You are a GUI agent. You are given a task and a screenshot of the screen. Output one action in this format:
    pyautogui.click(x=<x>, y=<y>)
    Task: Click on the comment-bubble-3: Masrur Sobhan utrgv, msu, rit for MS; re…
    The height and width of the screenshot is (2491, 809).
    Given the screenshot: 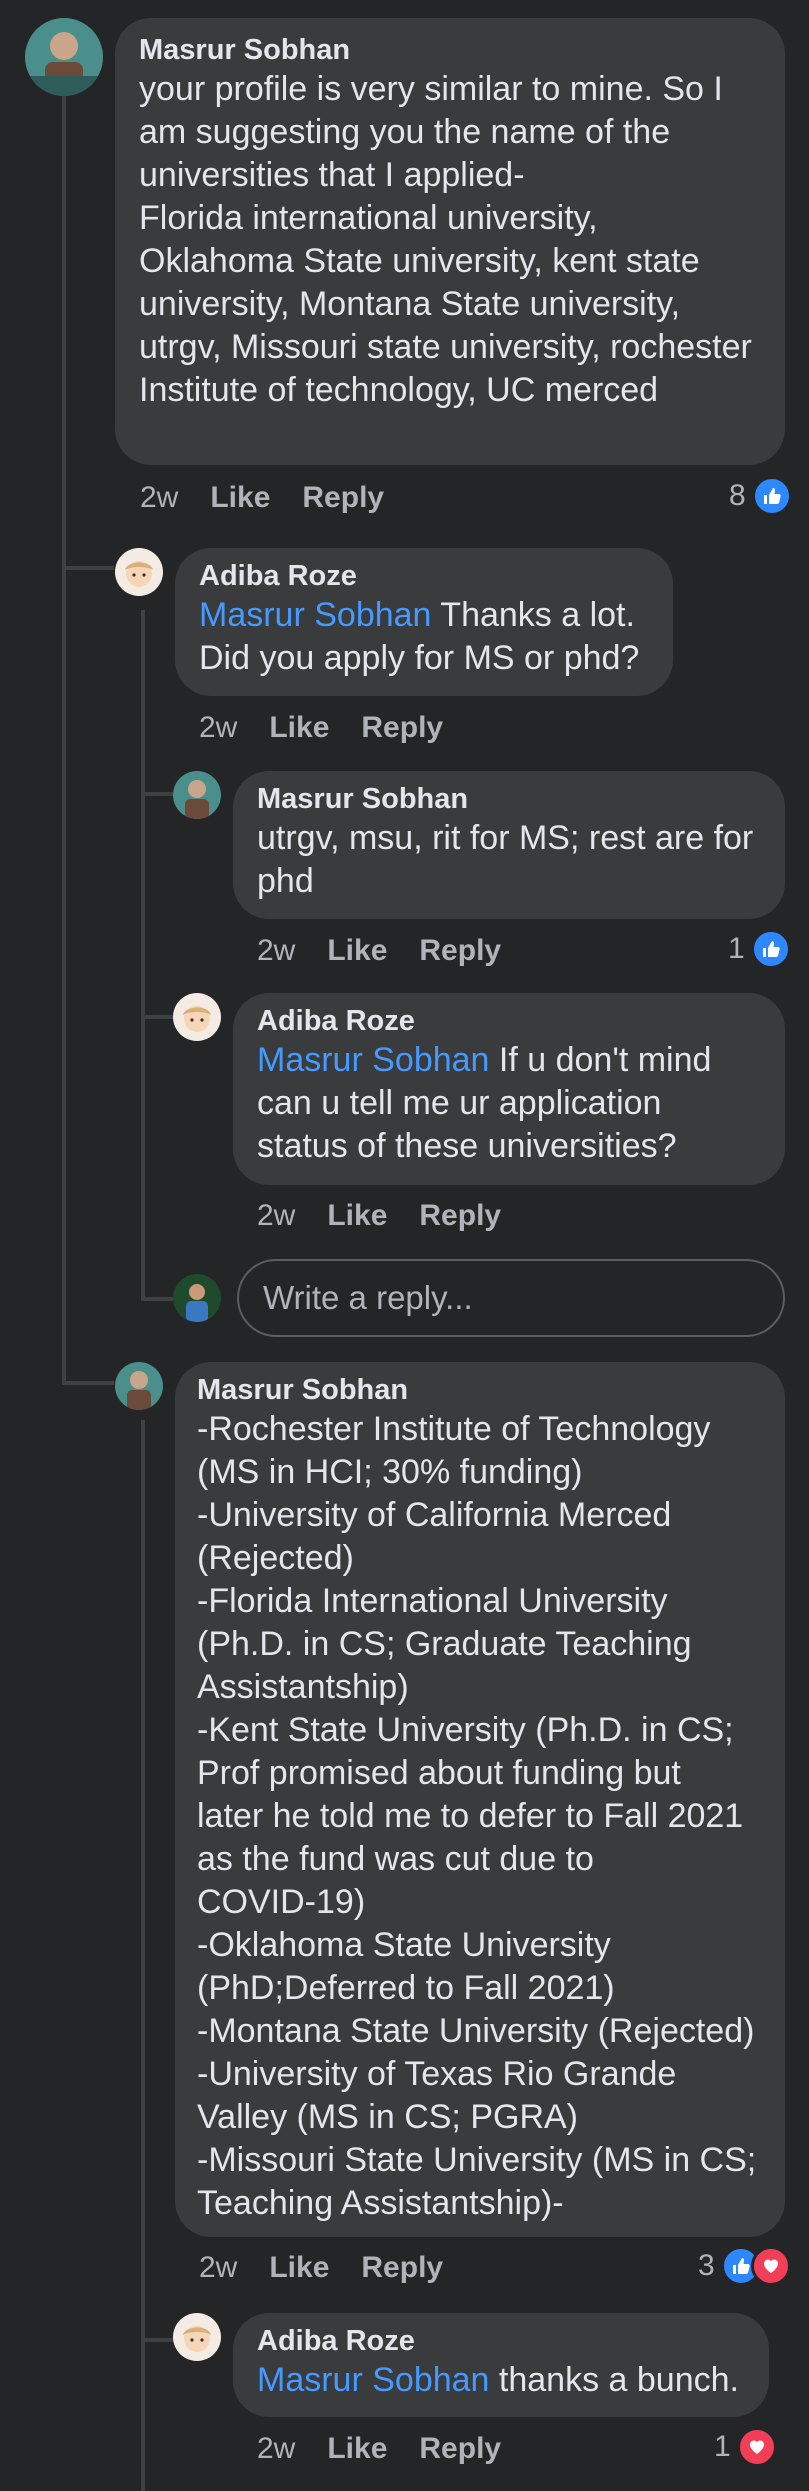 What is the action you would take?
    pyautogui.click(x=509, y=845)
    